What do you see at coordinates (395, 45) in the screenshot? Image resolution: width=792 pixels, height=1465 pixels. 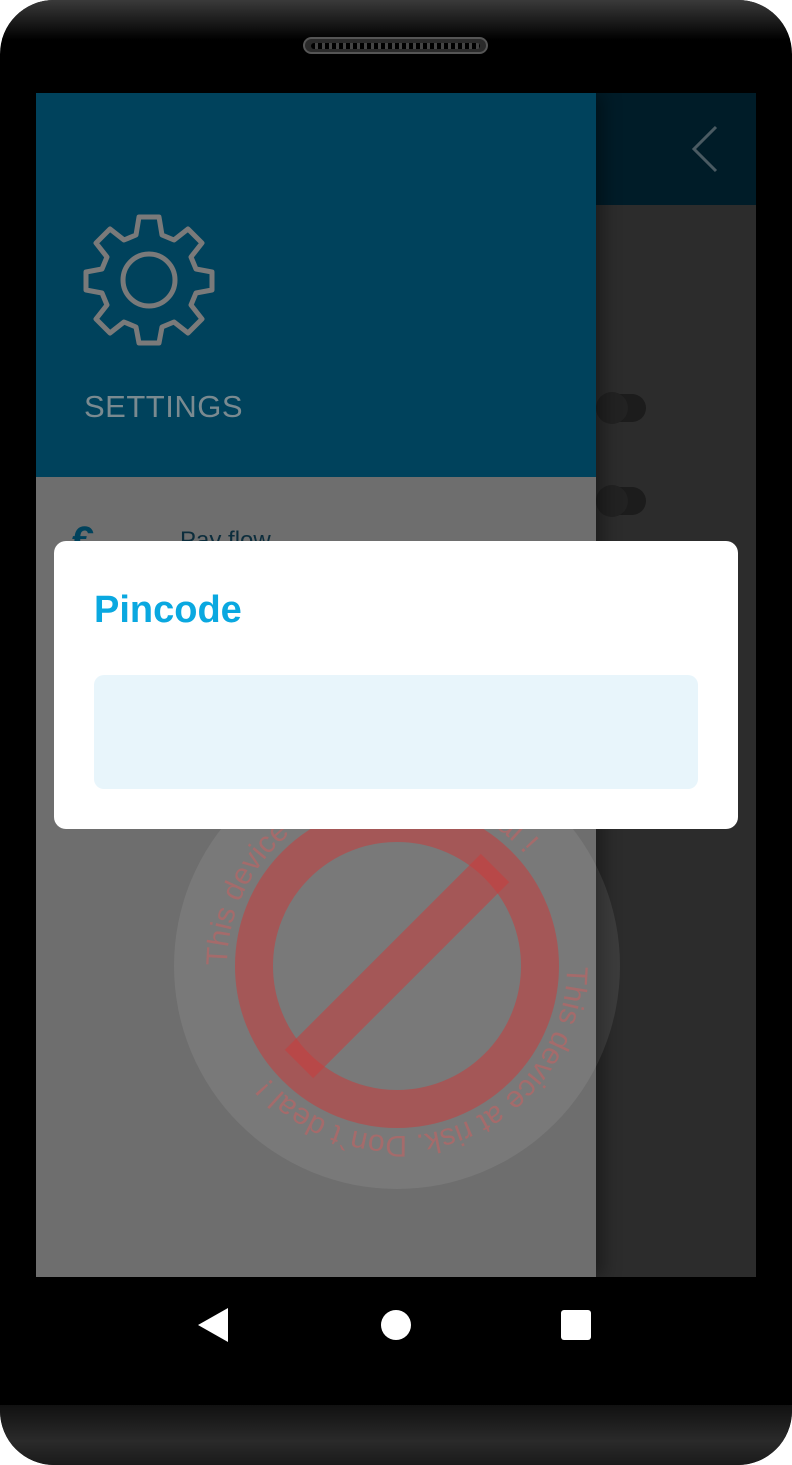 I see `speaker-grille` at bounding box center [395, 45].